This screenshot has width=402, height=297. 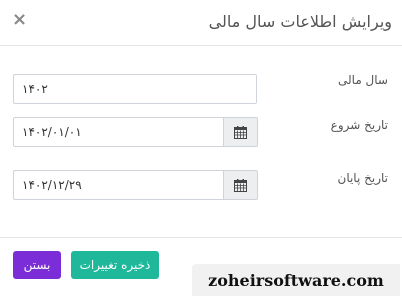 I want to click on fiscal-year-label: سال مالی, so click(x=363, y=80).